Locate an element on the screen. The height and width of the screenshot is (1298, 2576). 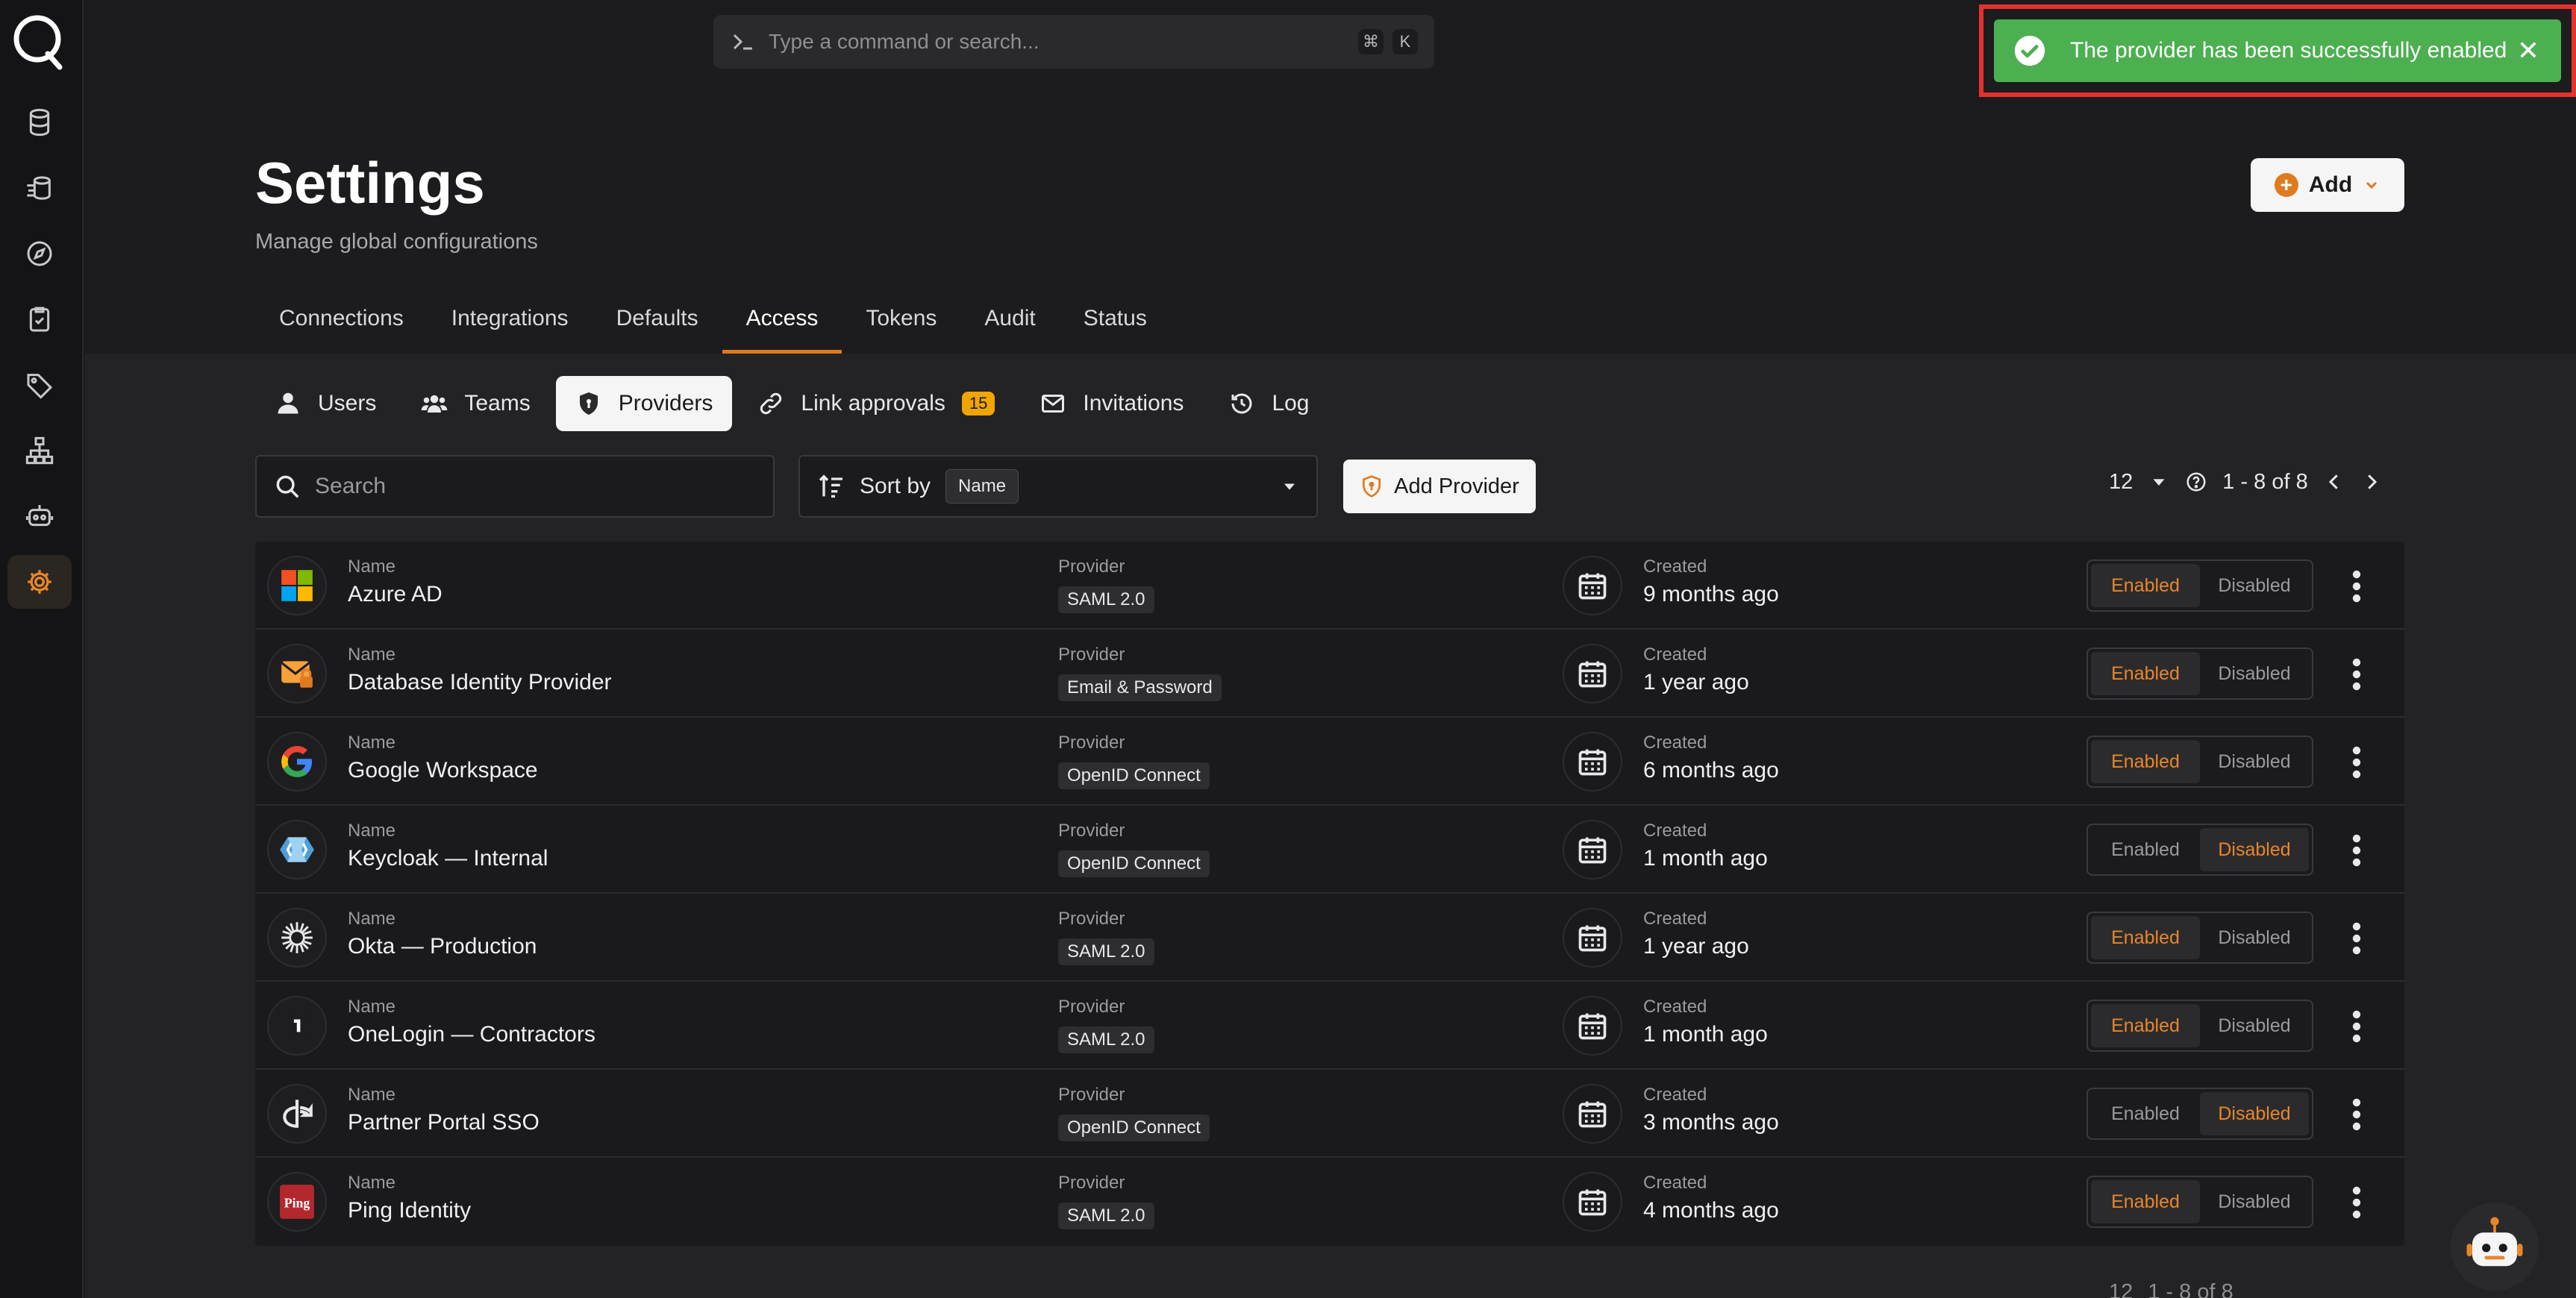
tab-defaults: Defaults is located at coordinates (657, 318).